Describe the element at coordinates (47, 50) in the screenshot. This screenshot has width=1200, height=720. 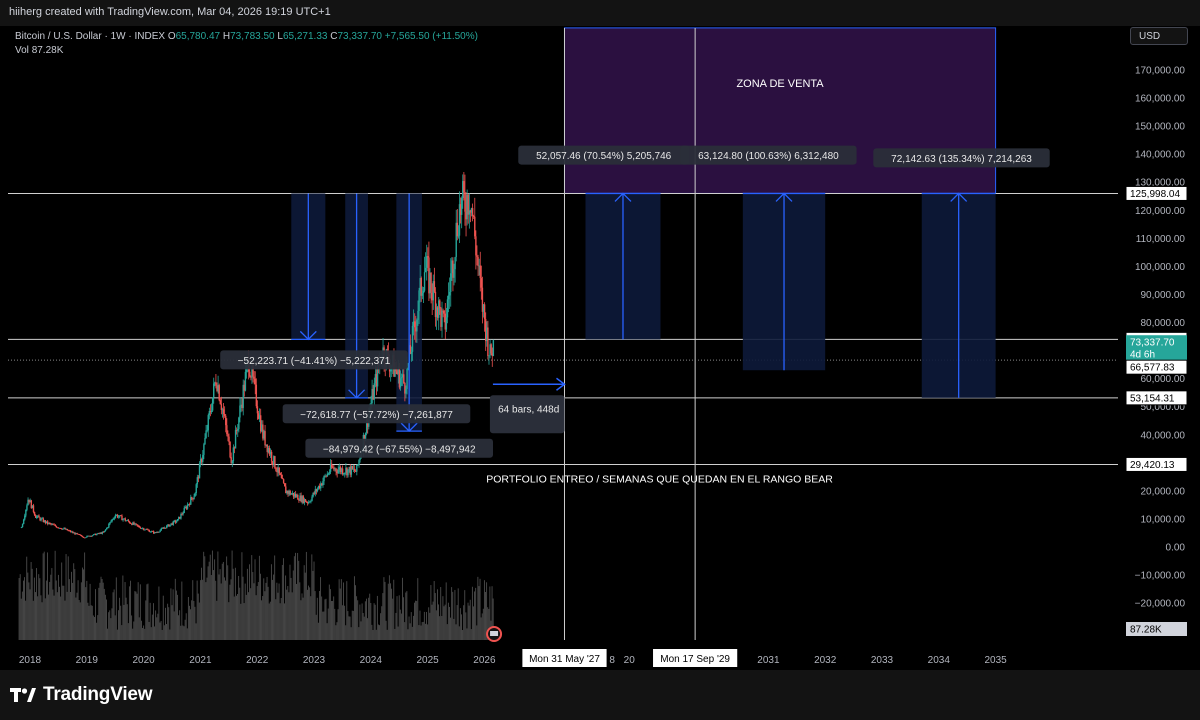
I see `volume-value: 87.28K` at that location.